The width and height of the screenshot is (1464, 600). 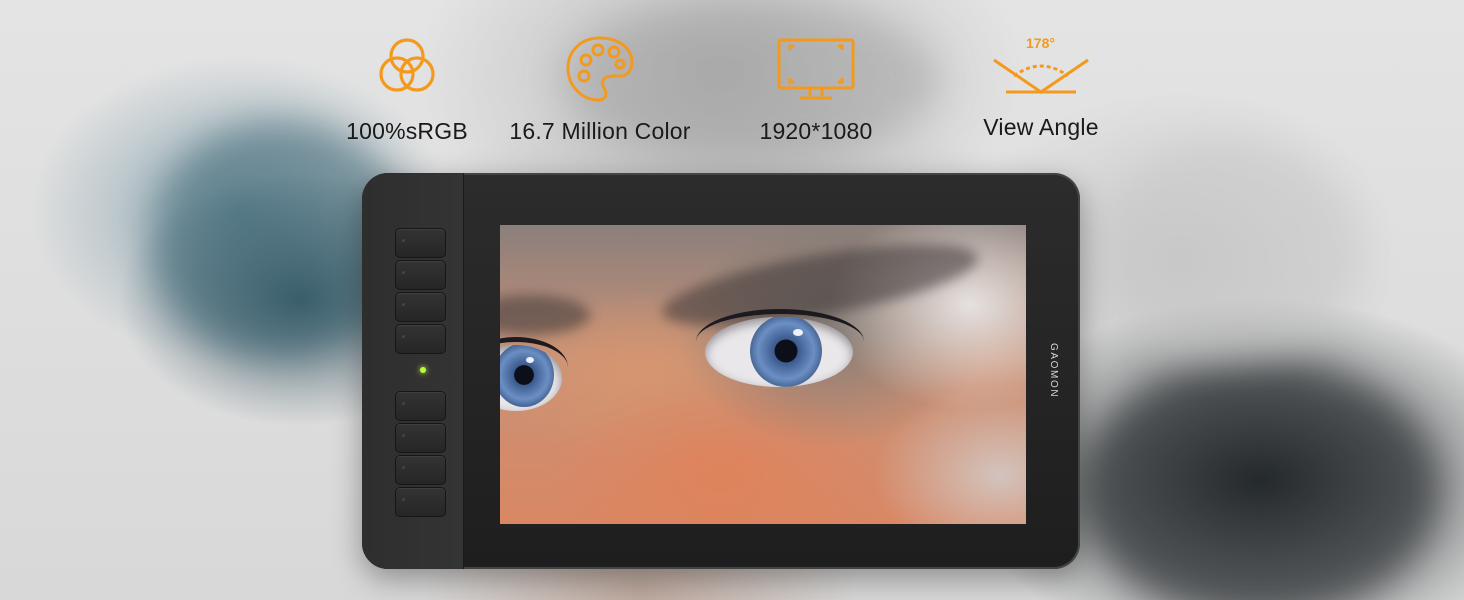 I want to click on light-smoke, so click(x=1230, y=250).